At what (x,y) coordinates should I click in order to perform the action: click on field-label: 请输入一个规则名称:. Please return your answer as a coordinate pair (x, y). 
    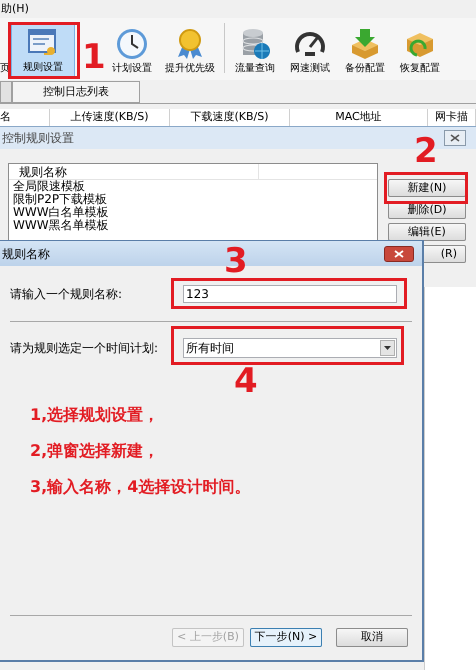
    Looking at the image, I should click on (67, 294).